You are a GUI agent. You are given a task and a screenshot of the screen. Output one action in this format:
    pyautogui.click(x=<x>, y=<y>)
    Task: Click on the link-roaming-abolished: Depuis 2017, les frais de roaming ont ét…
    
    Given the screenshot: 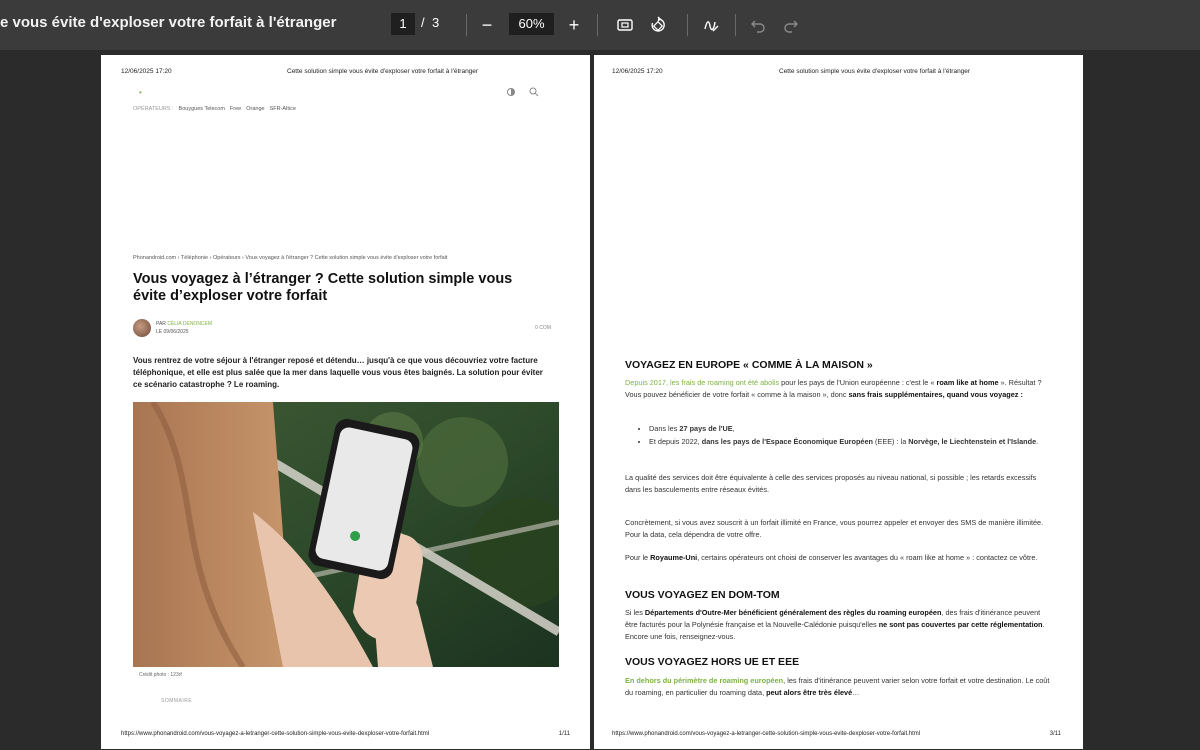 What is the action you would take?
    pyautogui.click(x=702, y=382)
    